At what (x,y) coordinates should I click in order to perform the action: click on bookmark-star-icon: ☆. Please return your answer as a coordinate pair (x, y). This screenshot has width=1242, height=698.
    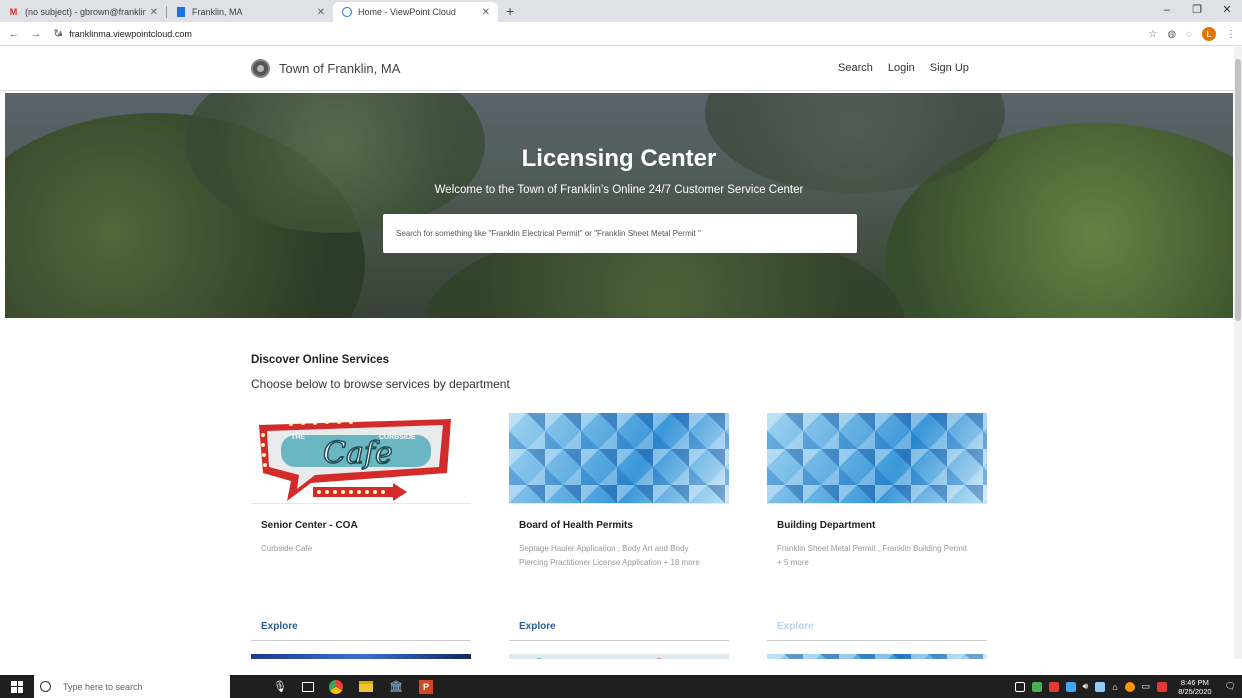
    Looking at the image, I should click on (1152, 34).